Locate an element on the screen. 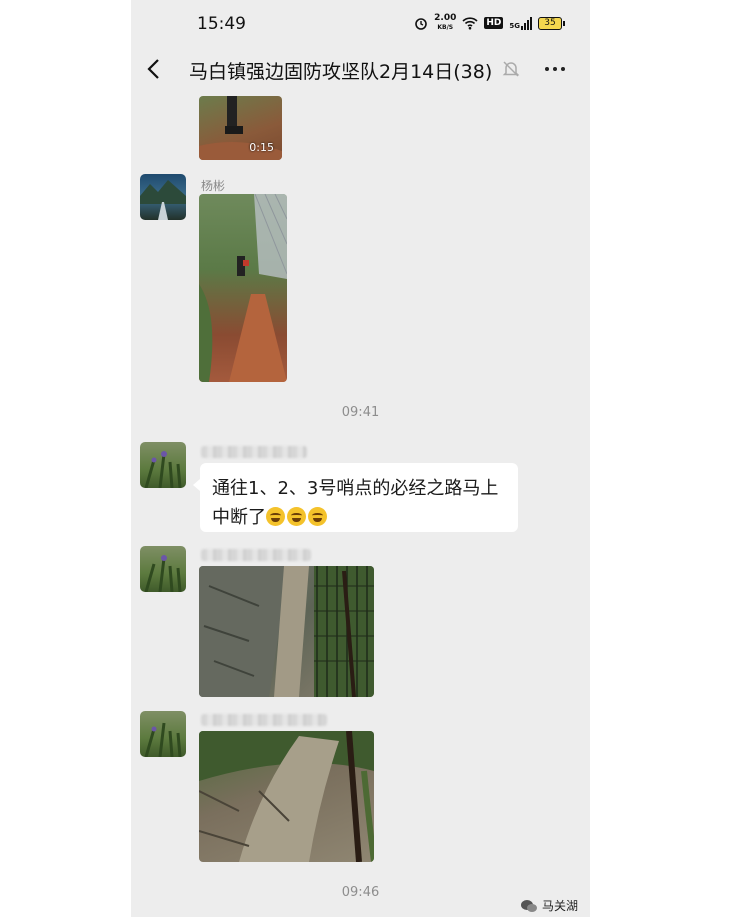  chat-header: 马白镇强边固防攻坚队2月14日(38) is located at coordinates (360, 70).